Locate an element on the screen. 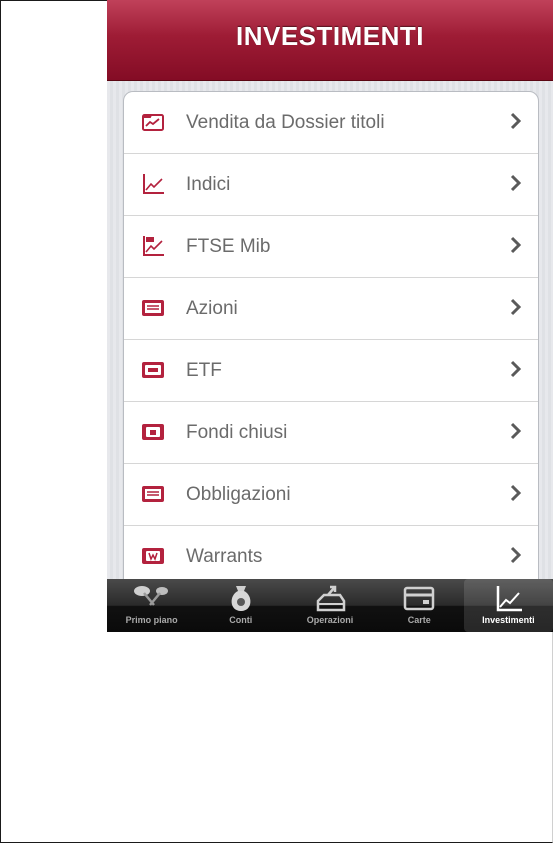  menu-item-label: Vendita da Dossier titoli is located at coordinates (285, 122).